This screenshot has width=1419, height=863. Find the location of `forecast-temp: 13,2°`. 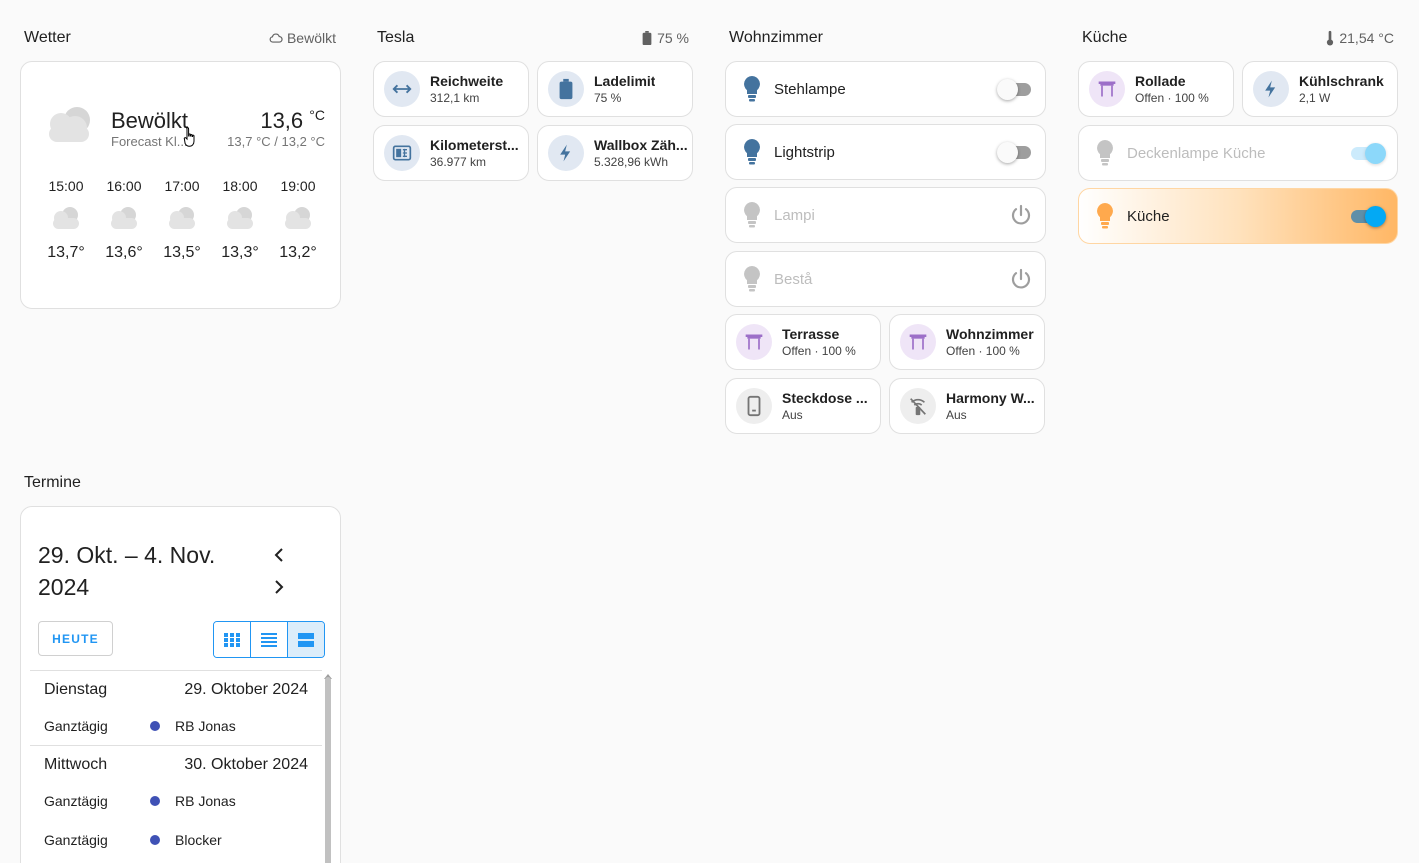

forecast-temp: 13,2° is located at coordinates (298, 252).